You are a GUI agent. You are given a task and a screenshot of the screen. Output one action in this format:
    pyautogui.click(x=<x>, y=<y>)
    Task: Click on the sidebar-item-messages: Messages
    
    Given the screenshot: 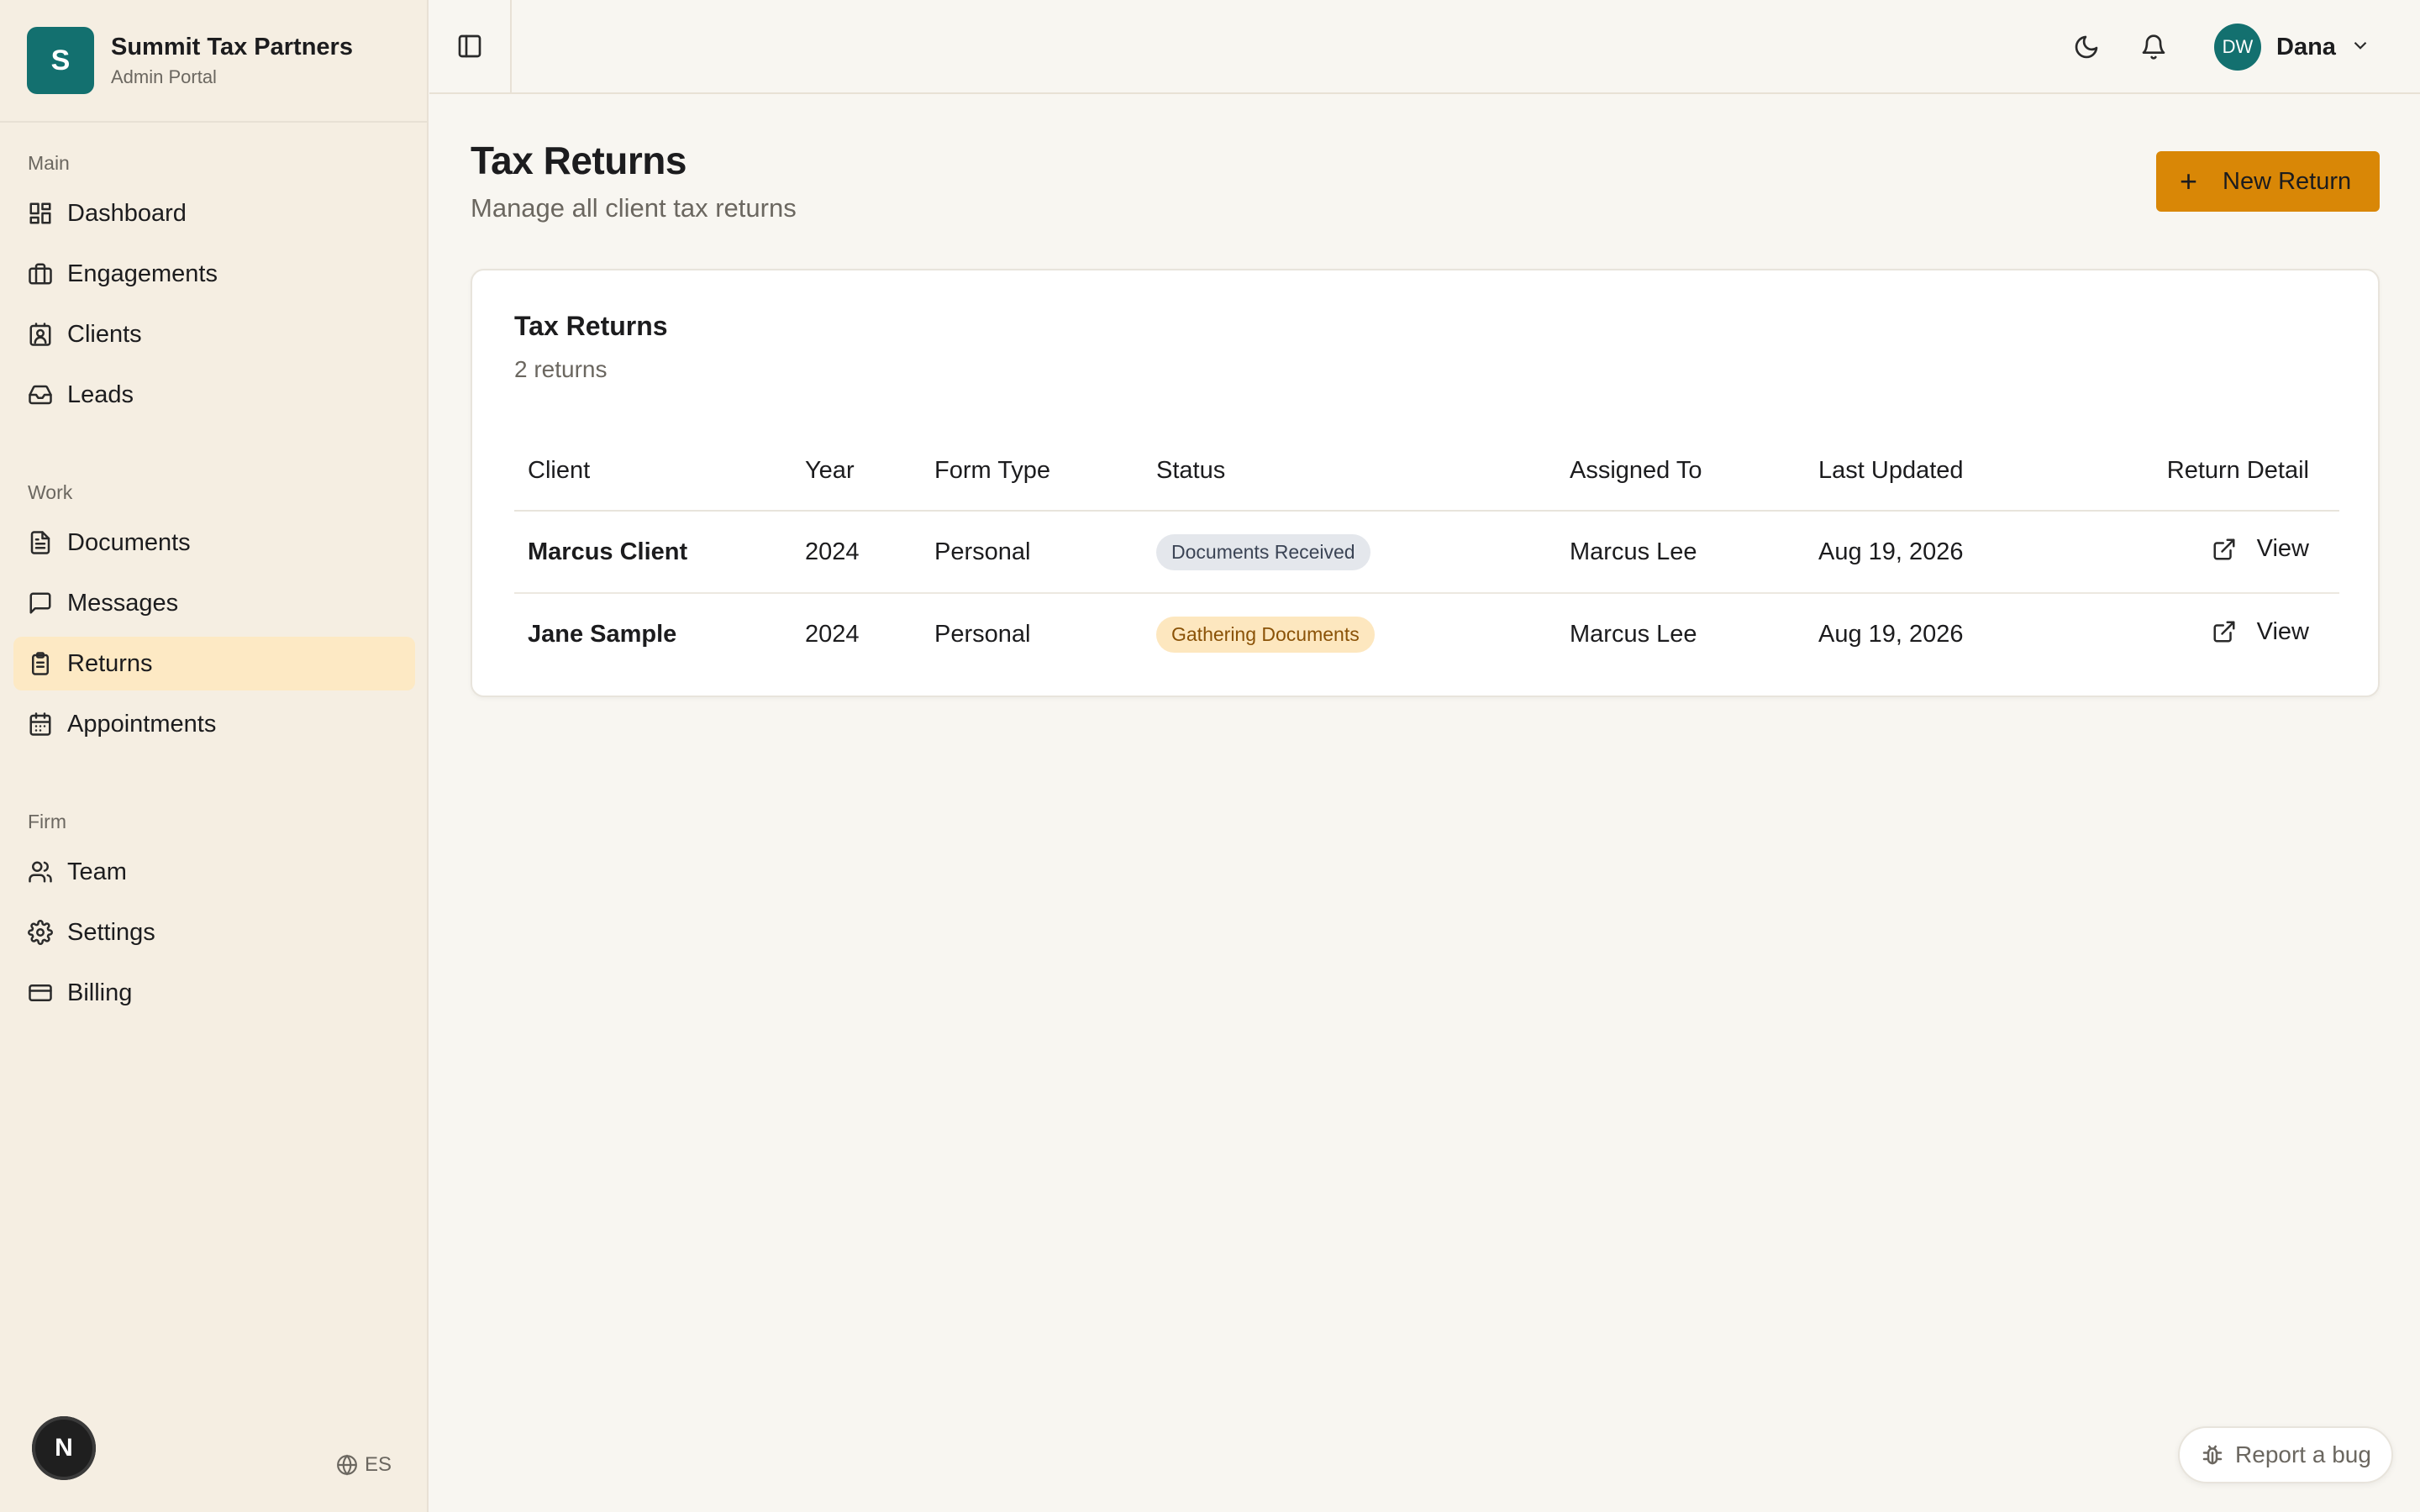 What is the action you would take?
    pyautogui.click(x=214, y=603)
    